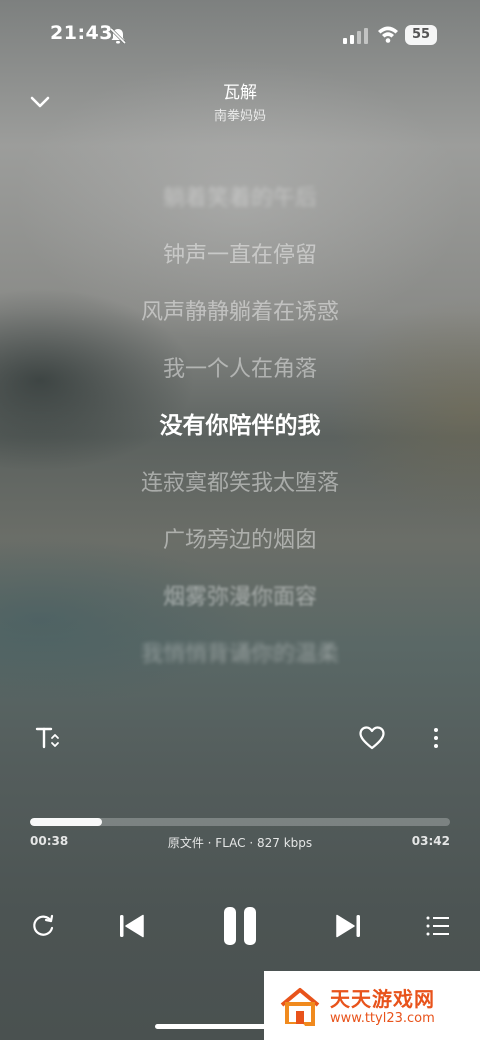 This screenshot has height=1040, width=480. Describe the element at coordinates (240, 312) in the screenshot. I see `lyric-line: 风声静静躺着在诱惑` at that location.